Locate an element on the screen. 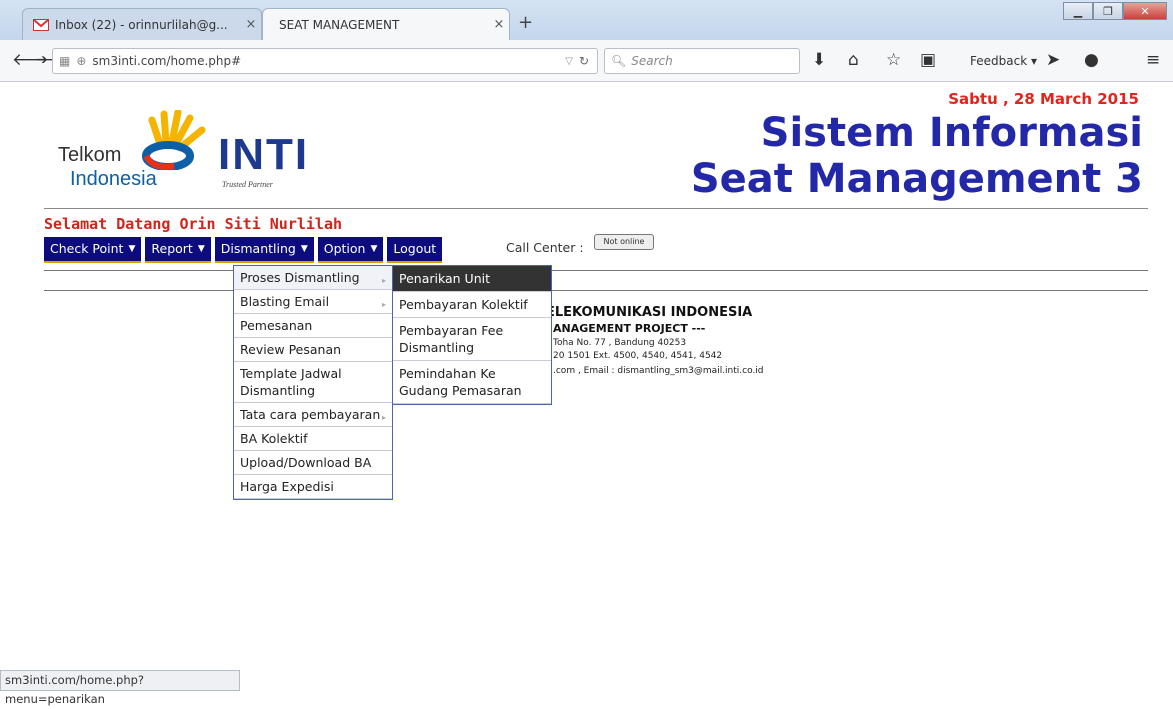 The width and height of the screenshot is (1173, 709). menu-label: Report is located at coordinates (172, 248).